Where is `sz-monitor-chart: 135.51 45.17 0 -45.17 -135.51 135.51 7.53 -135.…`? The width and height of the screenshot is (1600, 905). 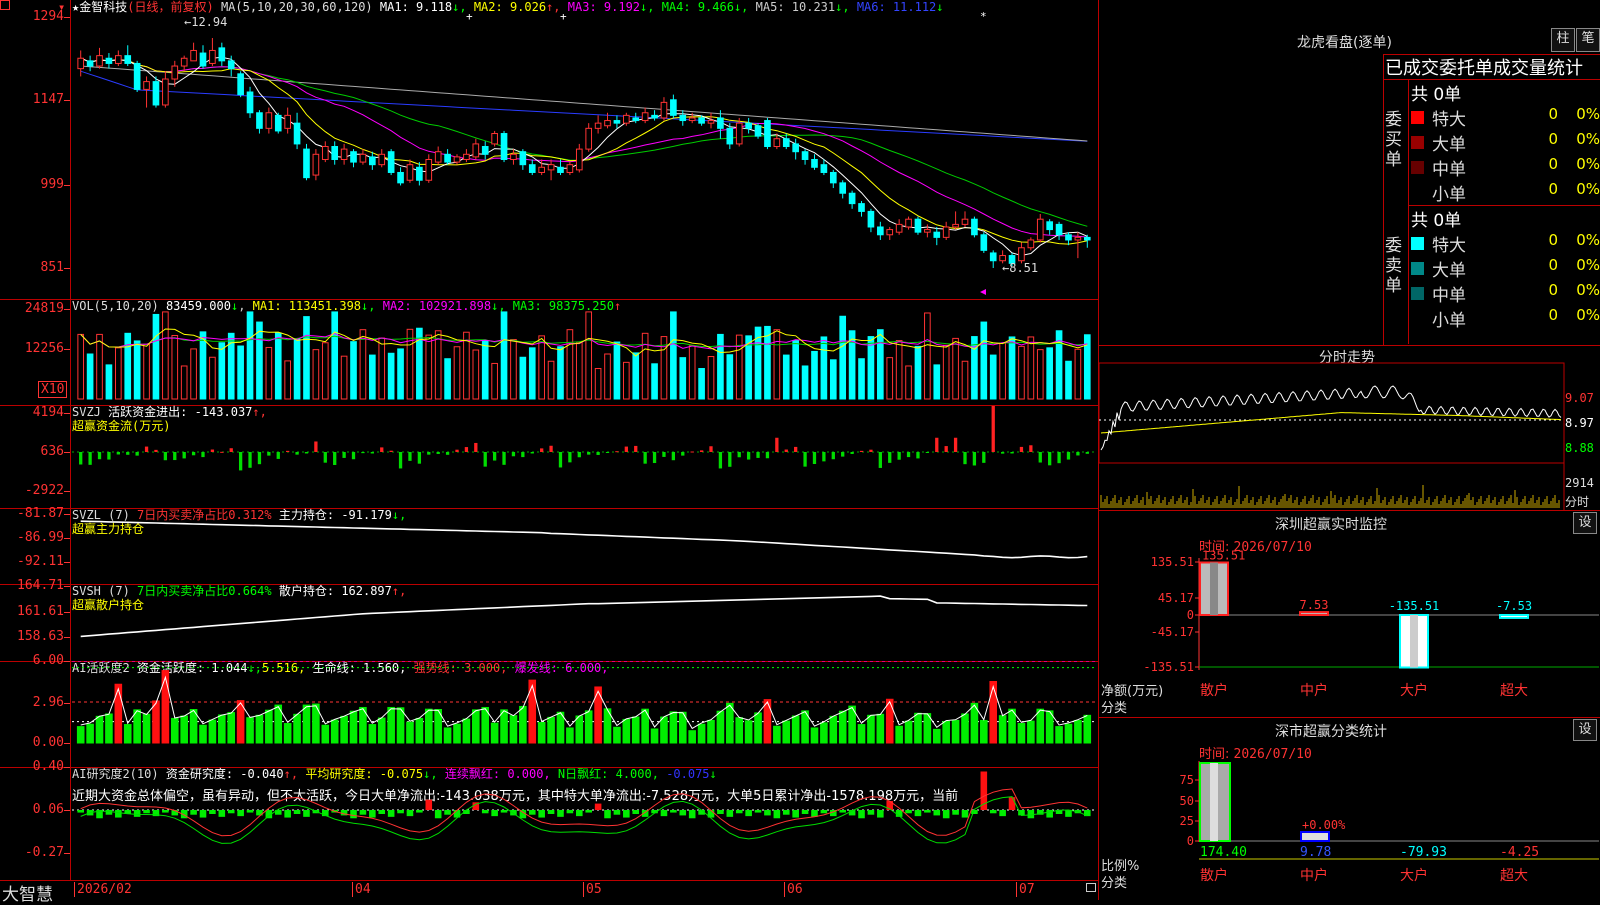
sz-monitor-chart: 135.51 45.17 0 -45.17 -135.51 135.51 7.53 -135.… is located at coordinates (1349, 613).